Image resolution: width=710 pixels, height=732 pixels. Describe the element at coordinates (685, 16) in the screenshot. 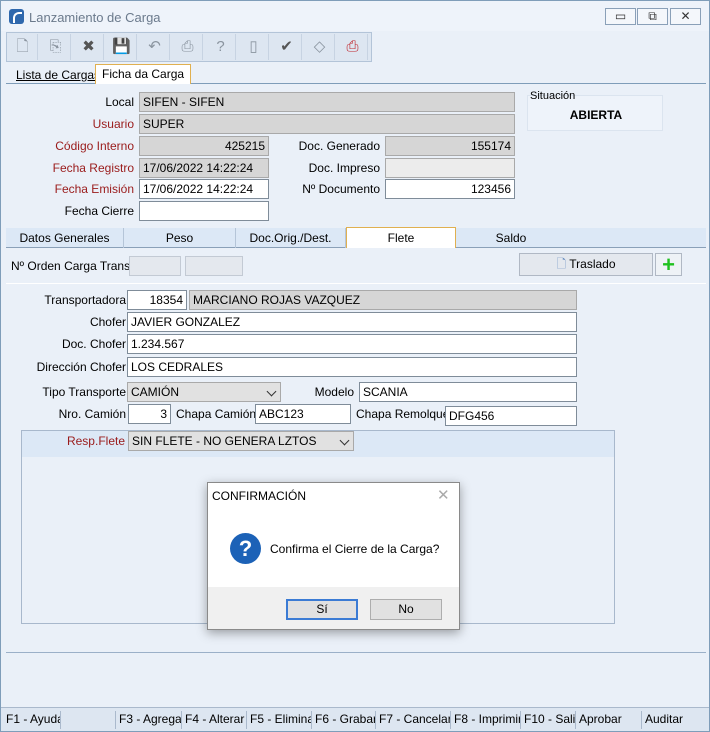

I see `close-button: ✕` at that location.